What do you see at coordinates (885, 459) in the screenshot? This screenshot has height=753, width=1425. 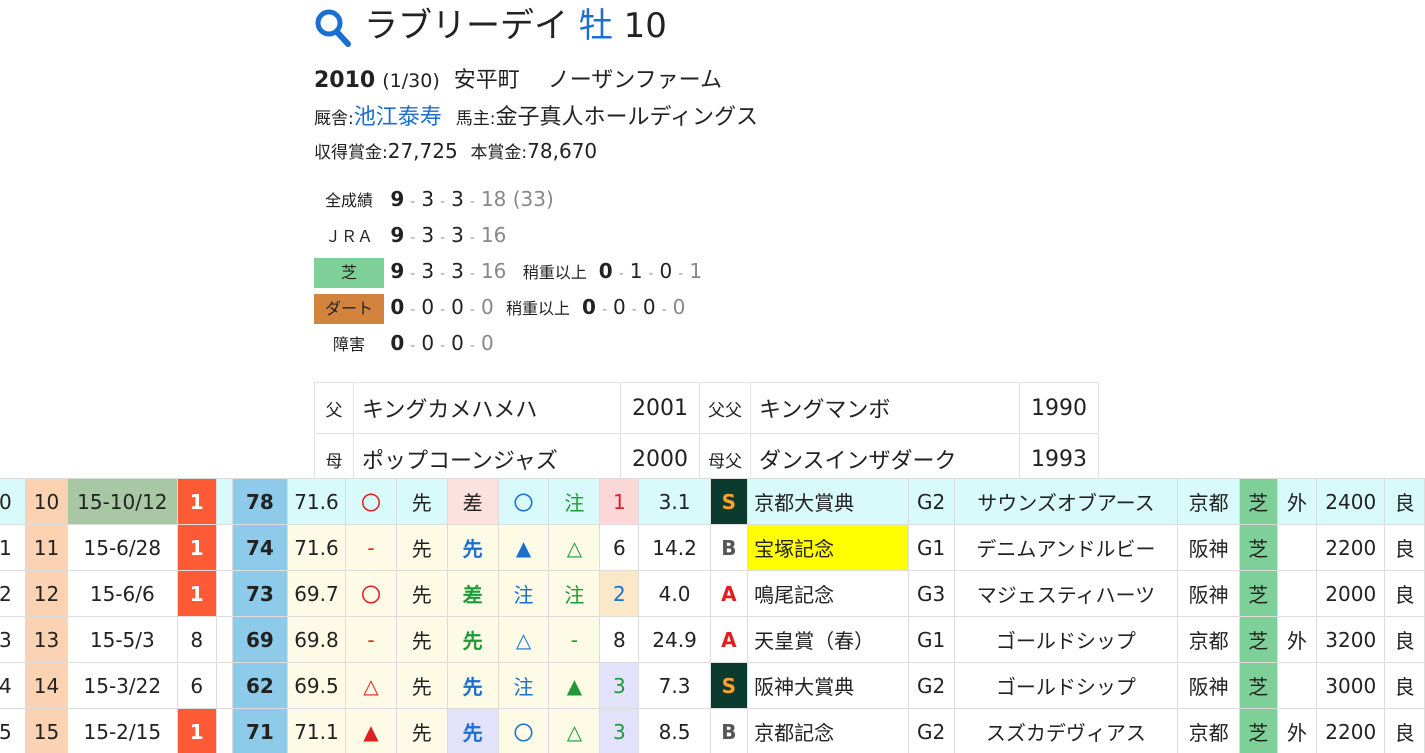 I see `dam-sire-name: ダンスインザダーク` at bounding box center [885, 459].